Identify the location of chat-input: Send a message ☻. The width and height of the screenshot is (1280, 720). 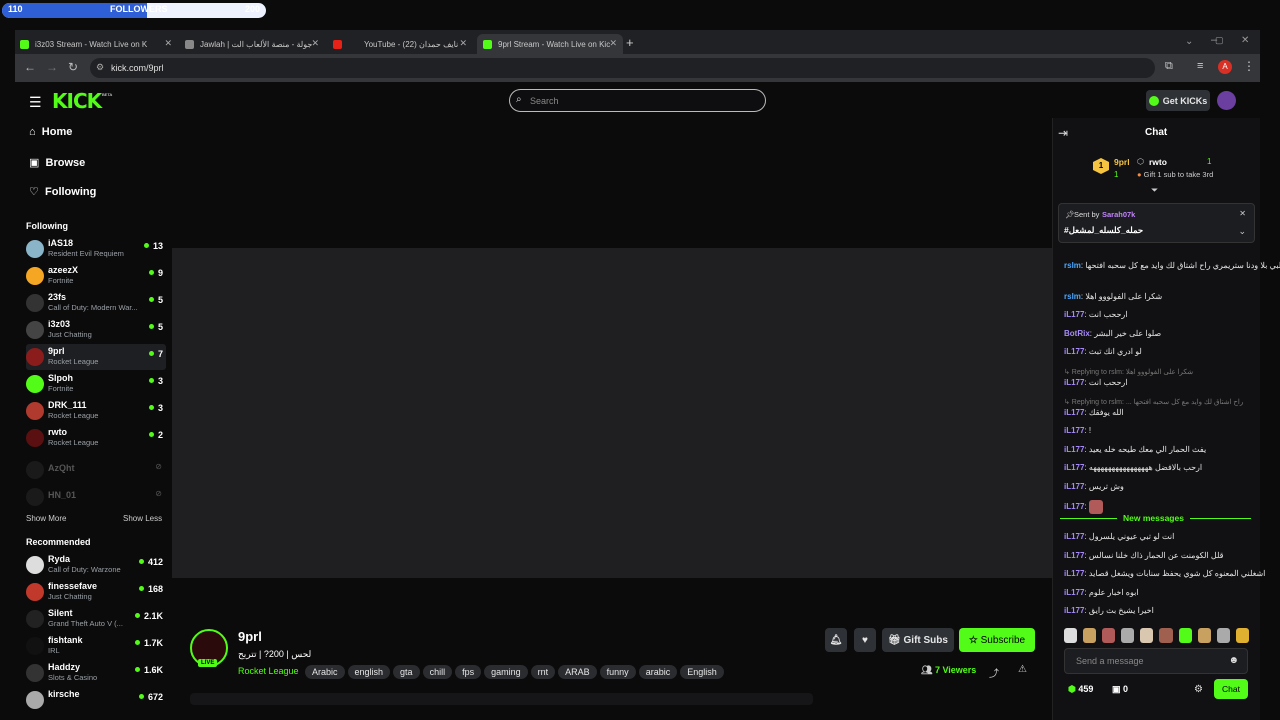
(1156, 661).